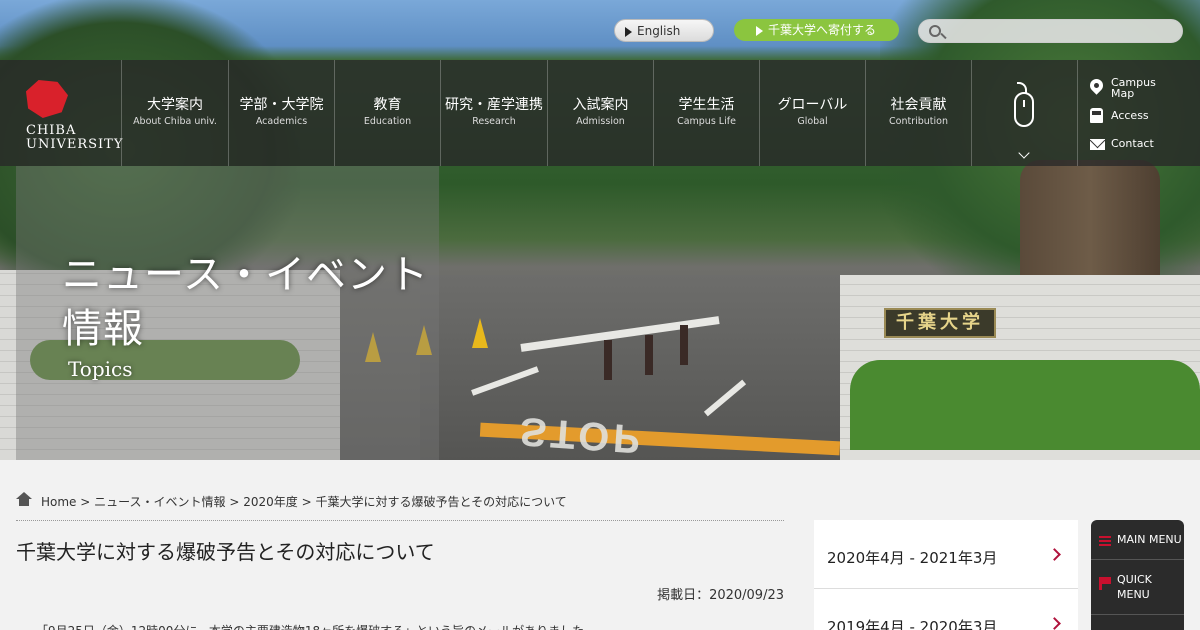 The image size is (1200, 630). What do you see at coordinates (918, 121) in the screenshot?
I see `nav-label-en: Contribution` at bounding box center [918, 121].